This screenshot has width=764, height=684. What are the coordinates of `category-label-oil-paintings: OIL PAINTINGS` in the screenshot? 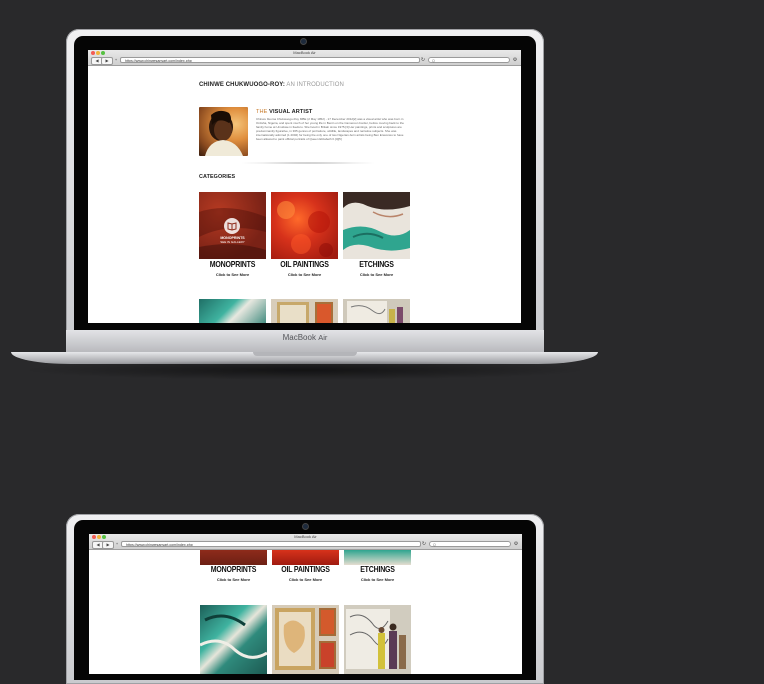 It's located at (305, 570).